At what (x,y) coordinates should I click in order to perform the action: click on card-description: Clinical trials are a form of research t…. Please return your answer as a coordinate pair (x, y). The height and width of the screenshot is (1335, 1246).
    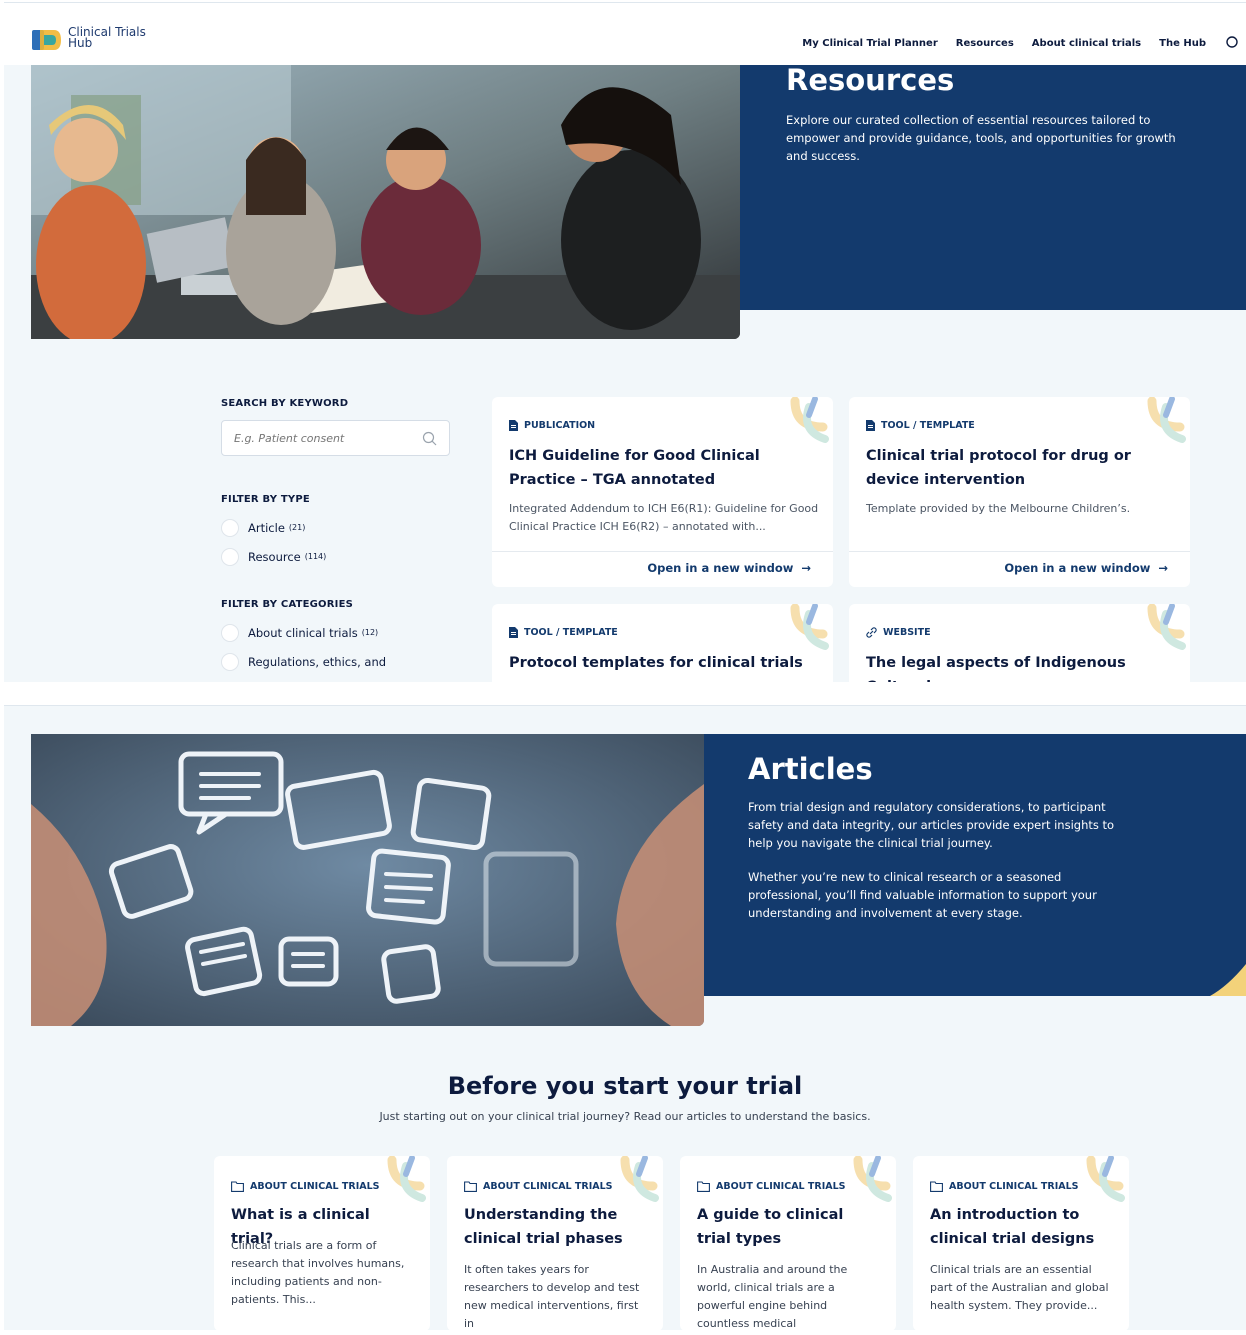
    Looking at the image, I should click on (318, 1272).